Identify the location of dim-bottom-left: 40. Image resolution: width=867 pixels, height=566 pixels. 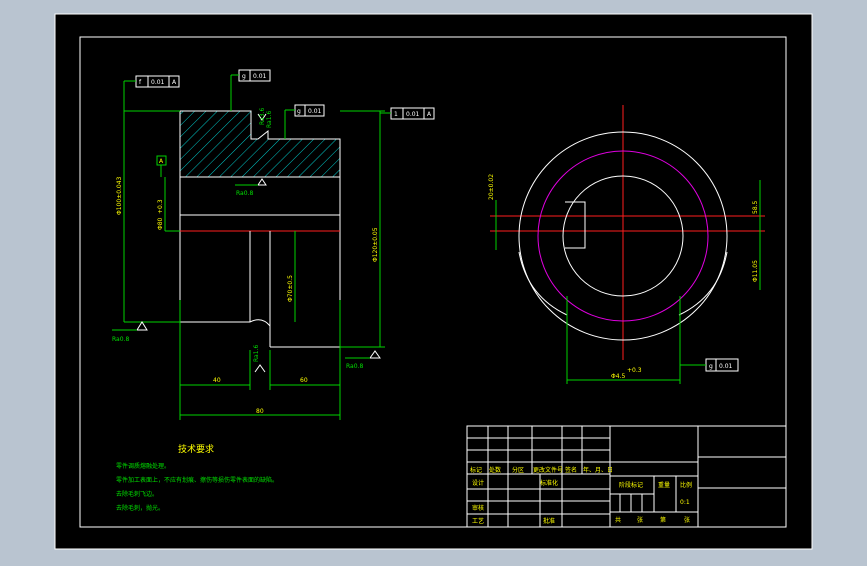
(217, 380).